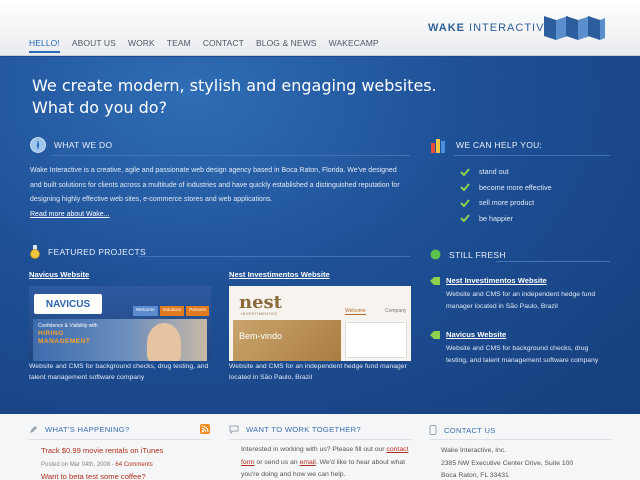 Image resolution: width=640 pixels, height=480 pixels. What do you see at coordinates (234, 429) in the screenshot?
I see `chat-icon` at bounding box center [234, 429].